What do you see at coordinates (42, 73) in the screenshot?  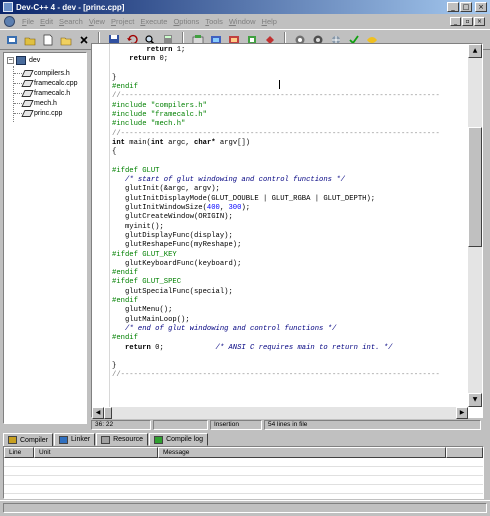 I see `project-file-item: compilers.h` at bounding box center [42, 73].